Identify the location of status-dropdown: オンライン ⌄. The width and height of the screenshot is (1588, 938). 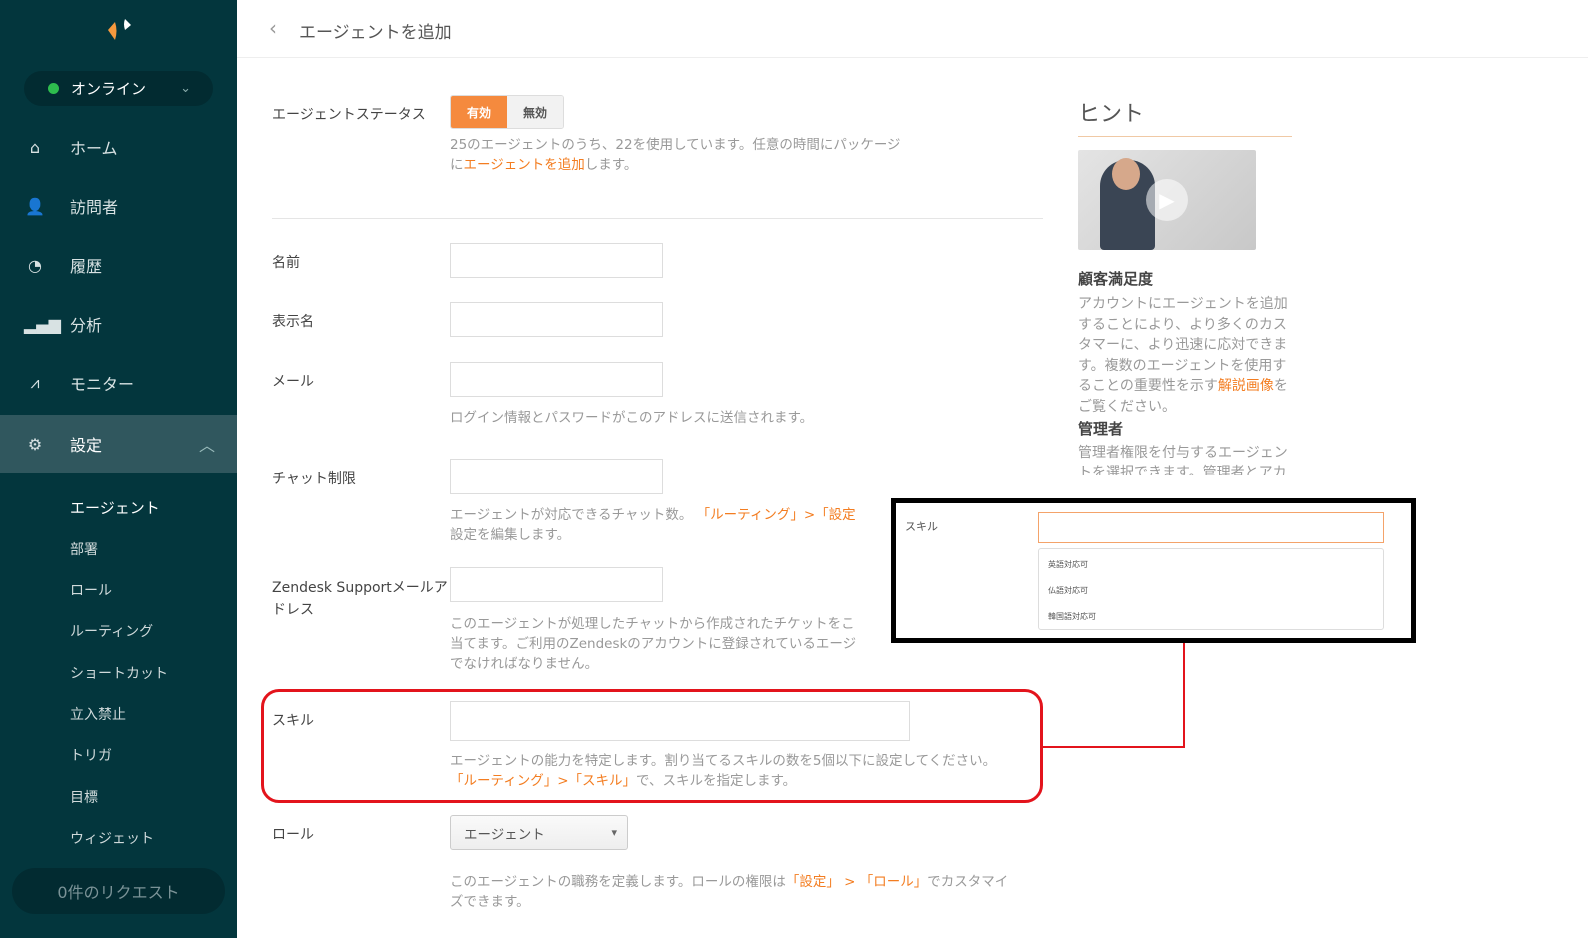
(118, 88).